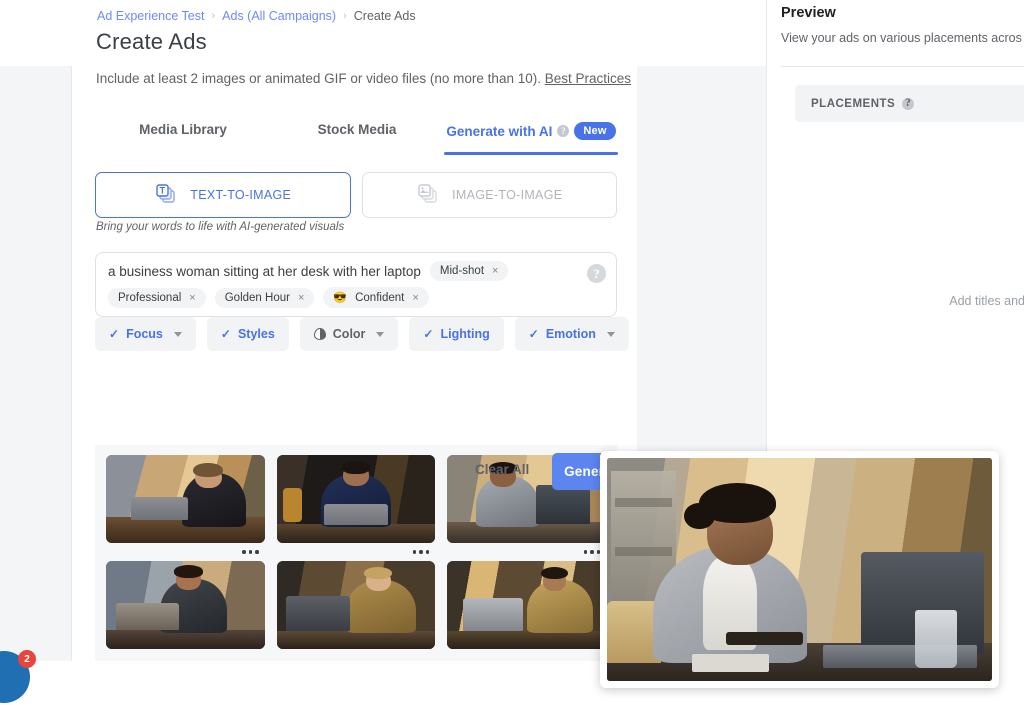  Describe the element at coordinates (279, 16) in the screenshot. I see `breadcrumb-item-ads-all-campaigns: Ads (All Campaigns)` at that location.